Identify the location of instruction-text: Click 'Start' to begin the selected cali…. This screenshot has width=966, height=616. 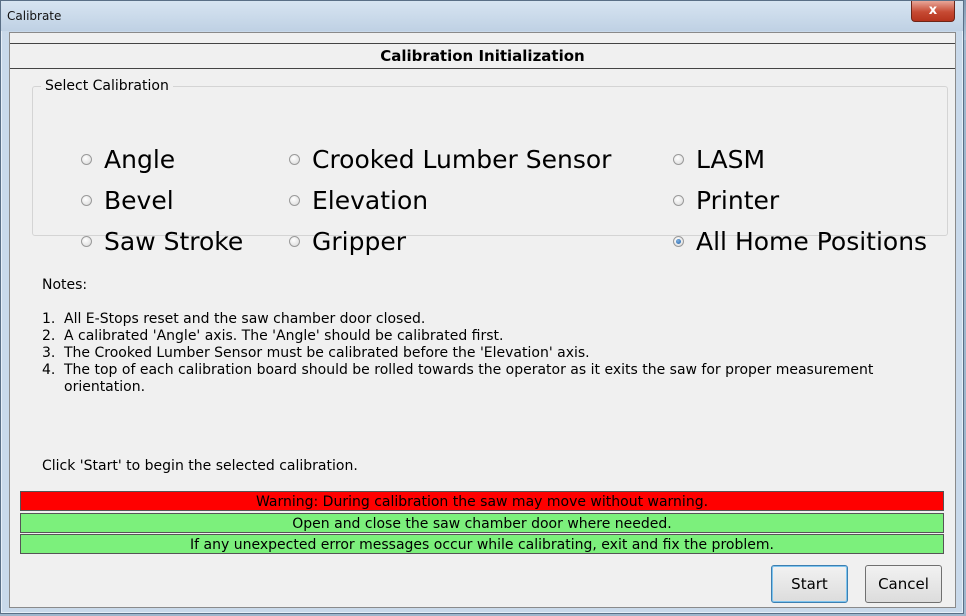
(200, 466).